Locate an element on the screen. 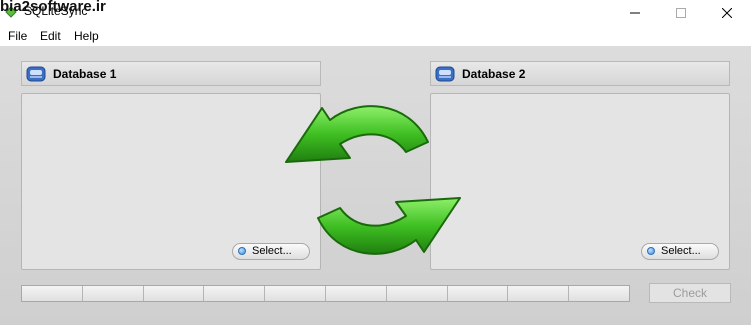 This screenshot has width=751, height=325. database2-title: Database 2 is located at coordinates (494, 74).